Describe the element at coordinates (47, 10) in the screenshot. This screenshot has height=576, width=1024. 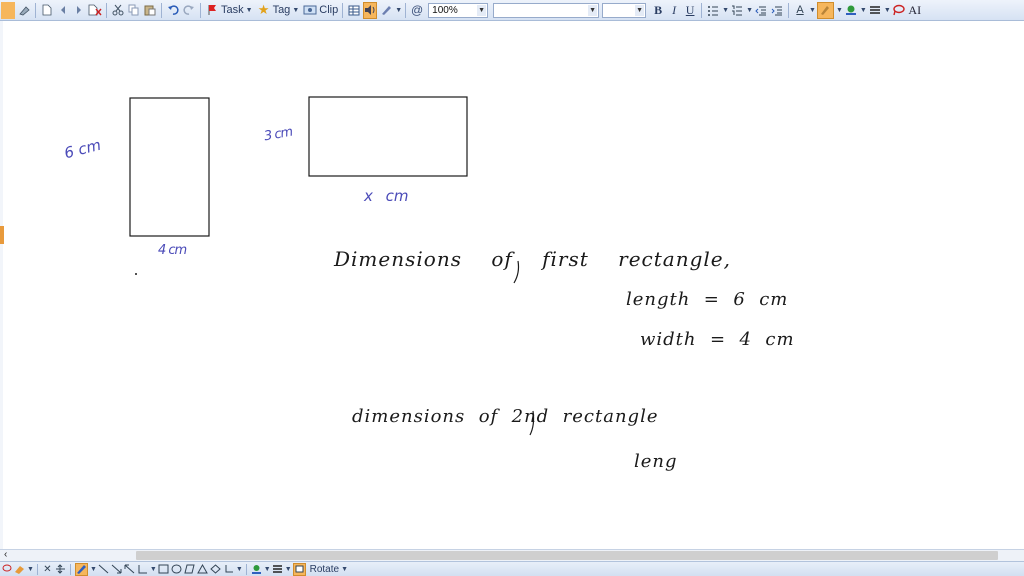
I see `new-page-icon` at that location.